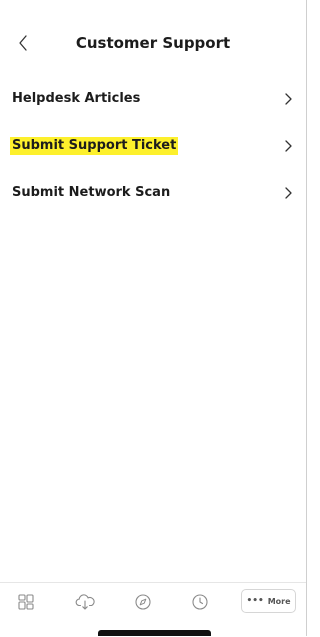 The image size is (320, 637). I want to click on bottom-tab-bar: ••• More, so click(153, 609).